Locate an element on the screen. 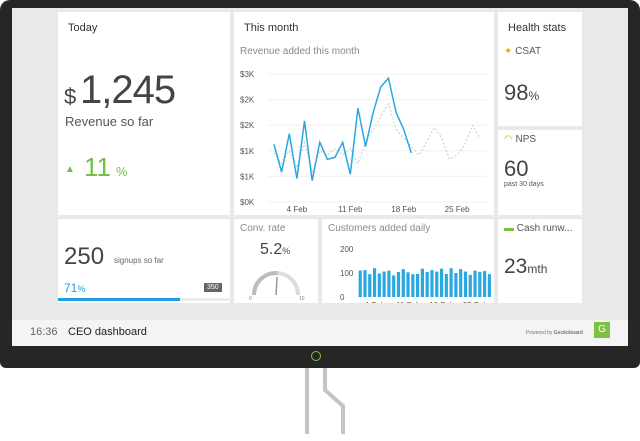 Image resolution: width=640 pixels, height=441 pixels. signups-progress-track is located at coordinates (144, 299).